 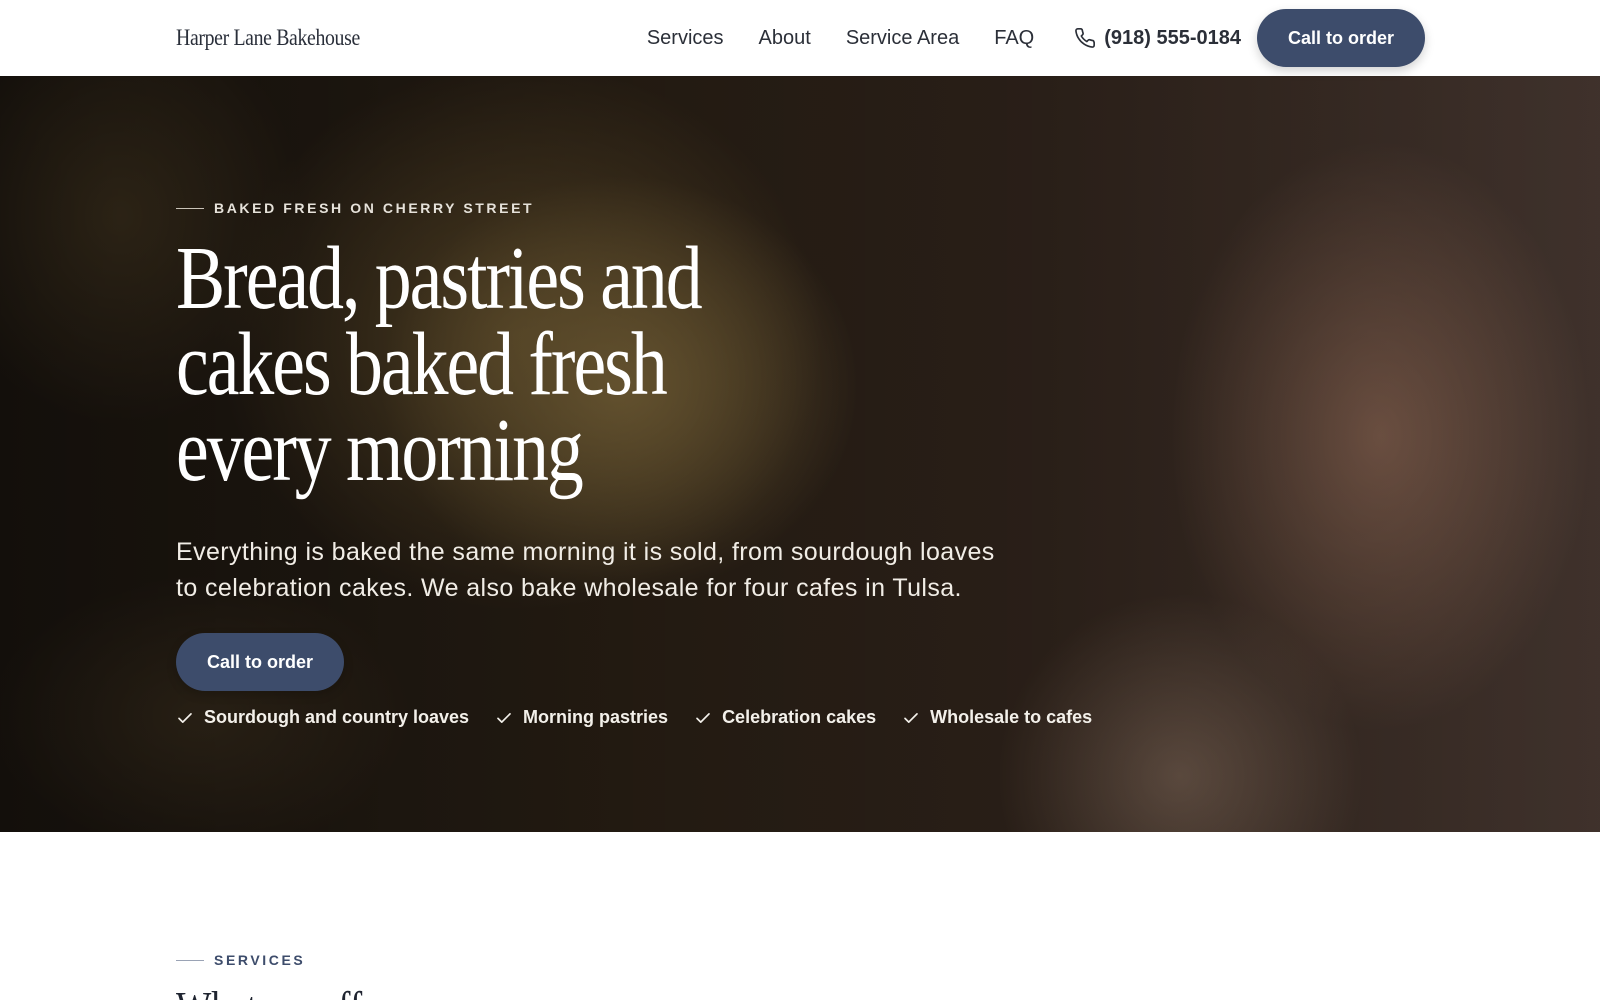 What do you see at coordinates (337, 717) in the screenshot?
I see `feature-label: Sourdough and country loaves` at bounding box center [337, 717].